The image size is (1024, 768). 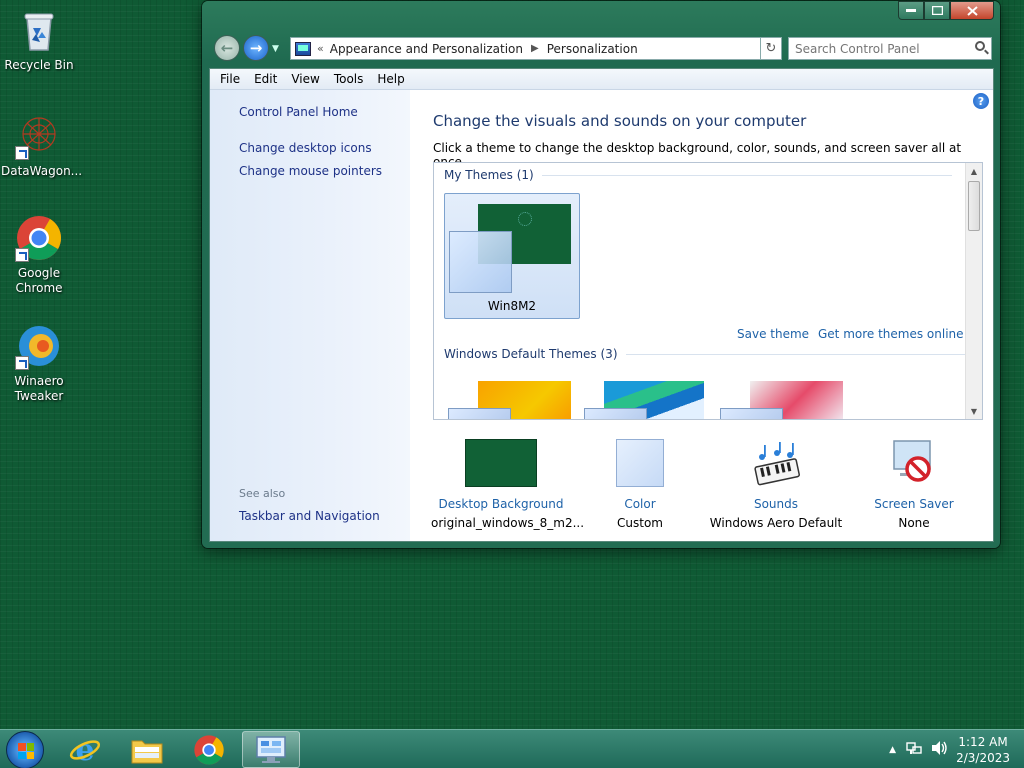 What do you see at coordinates (776, 523) in the screenshot?
I see `sounds-value: Windows Aero Default` at bounding box center [776, 523].